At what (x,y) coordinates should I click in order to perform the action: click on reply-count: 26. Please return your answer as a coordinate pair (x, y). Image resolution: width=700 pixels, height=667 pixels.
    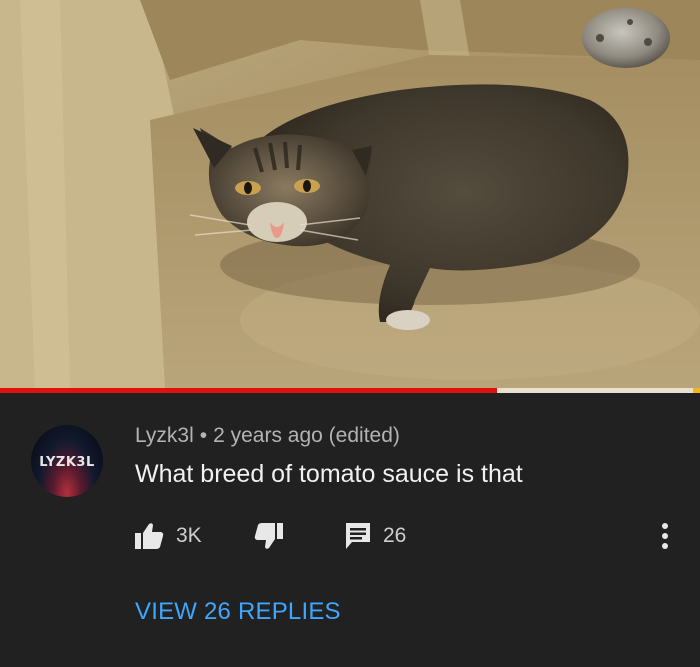
    Looking at the image, I should click on (395, 535).